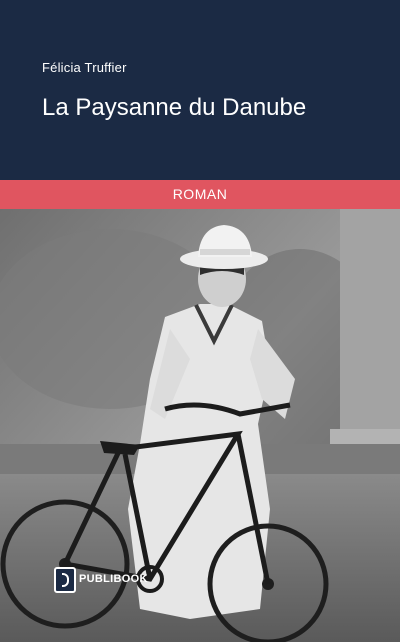 This screenshot has height=642, width=400. What do you see at coordinates (84, 67) in the screenshot?
I see `author-name: Félicia Truffier` at bounding box center [84, 67].